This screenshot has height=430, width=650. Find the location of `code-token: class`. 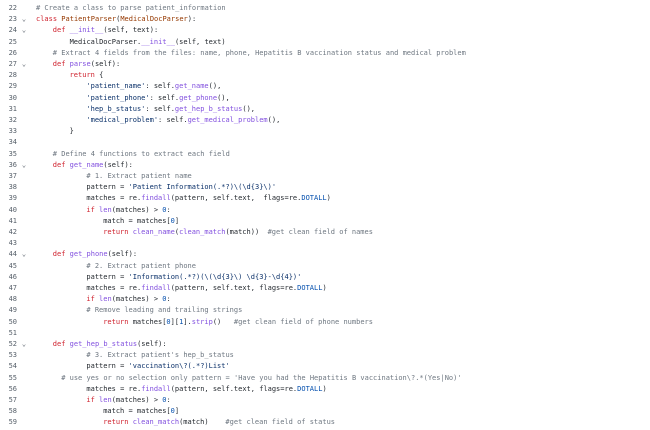

code-token: class is located at coordinates (49, 19).